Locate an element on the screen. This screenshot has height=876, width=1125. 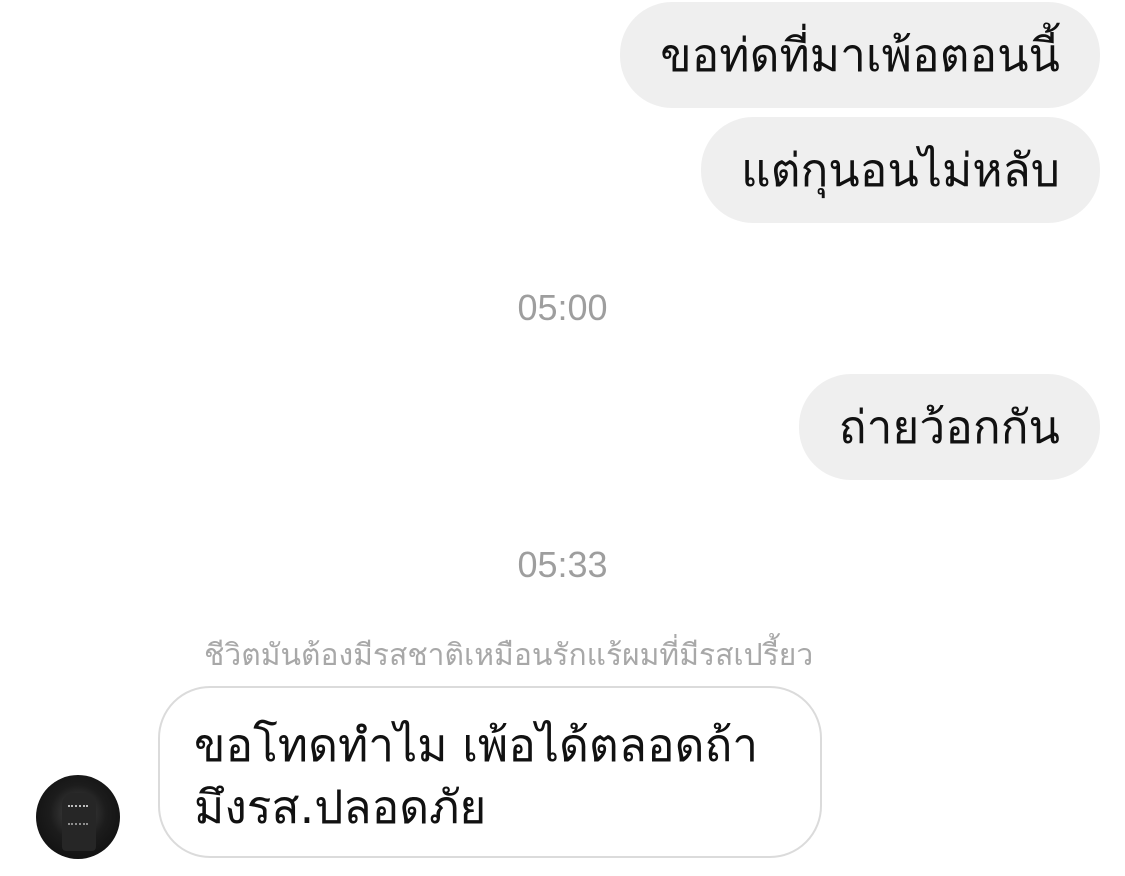
avatar is located at coordinates (78, 817).